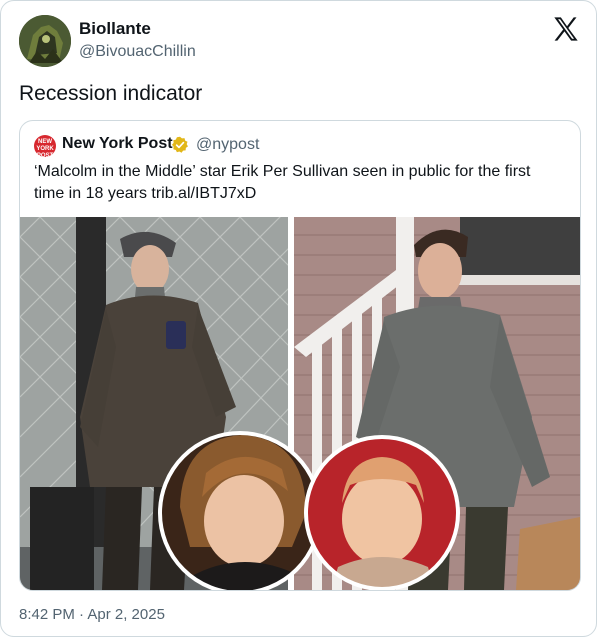 This screenshot has width=599, height=639. Describe the element at coordinates (566, 29) in the screenshot. I see `x-logo-icon` at that location.